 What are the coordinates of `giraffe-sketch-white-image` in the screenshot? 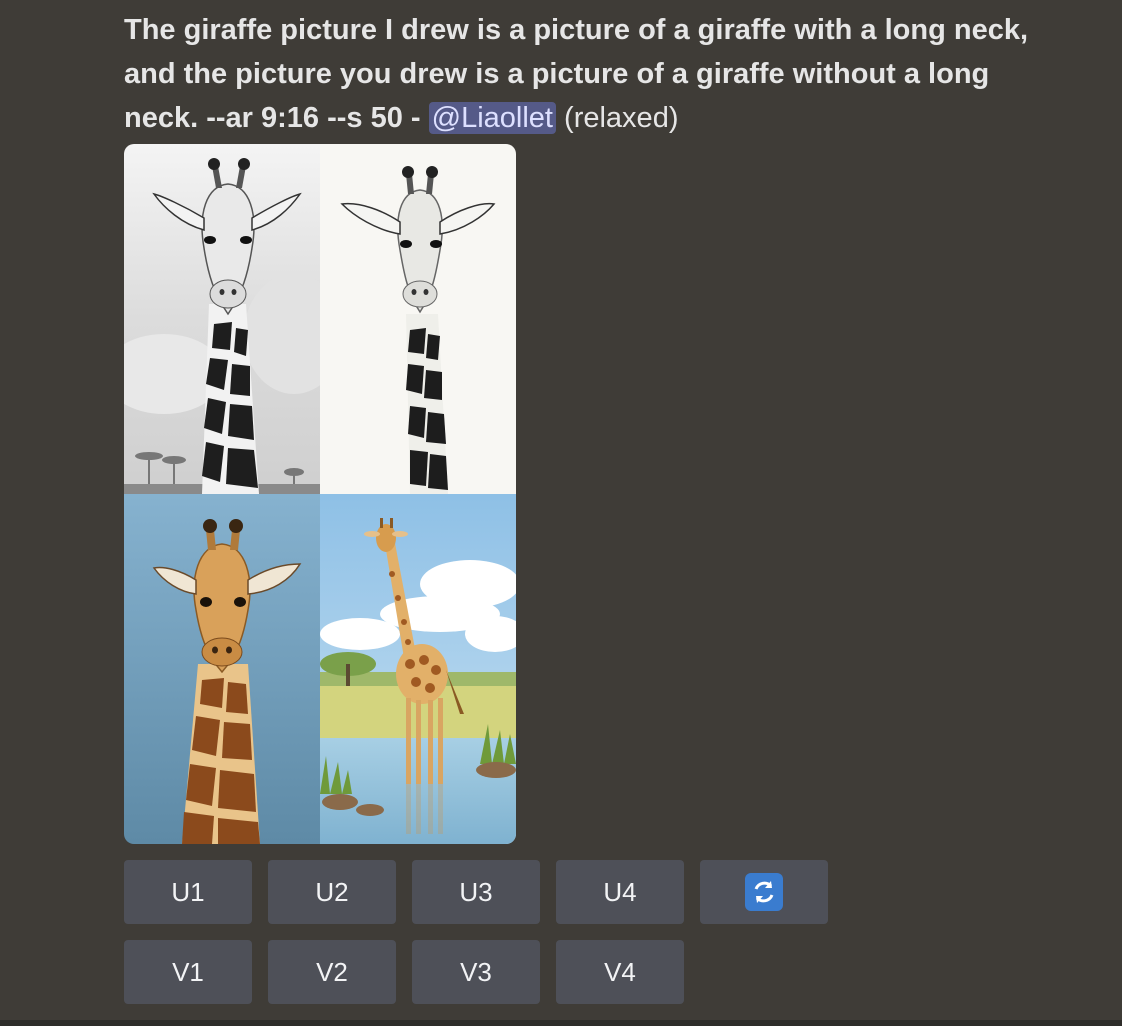 It's located at (418, 319).